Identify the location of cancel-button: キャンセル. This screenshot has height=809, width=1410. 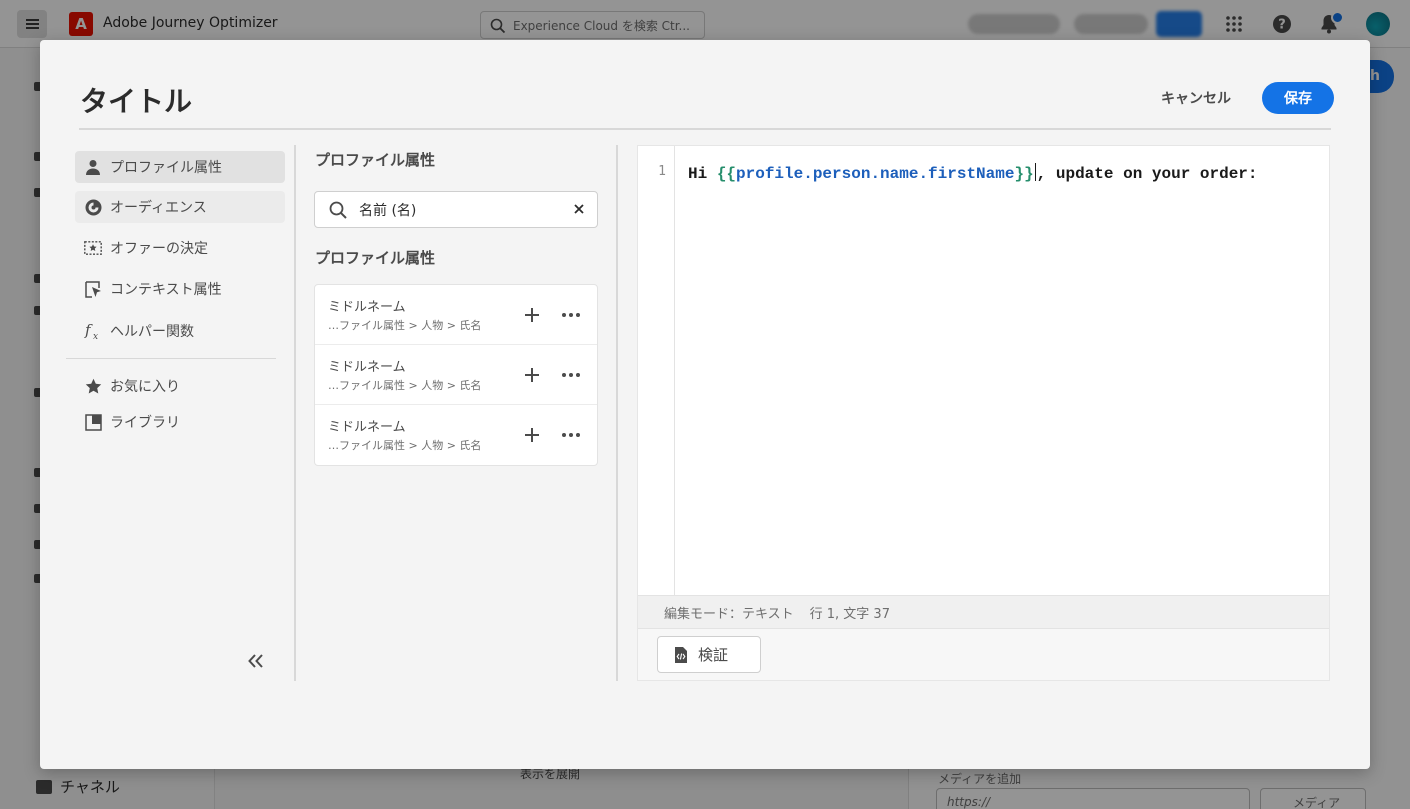
(1196, 98).